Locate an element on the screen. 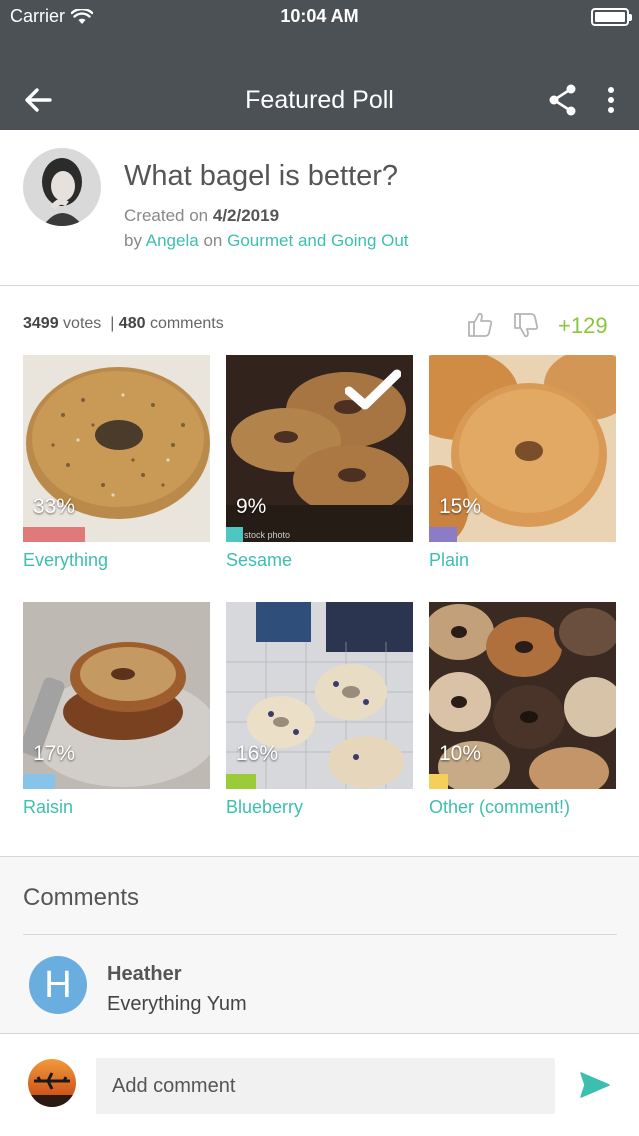 The height and width of the screenshot is (1136, 639). current-user-avatar is located at coordinates (52, 1083).